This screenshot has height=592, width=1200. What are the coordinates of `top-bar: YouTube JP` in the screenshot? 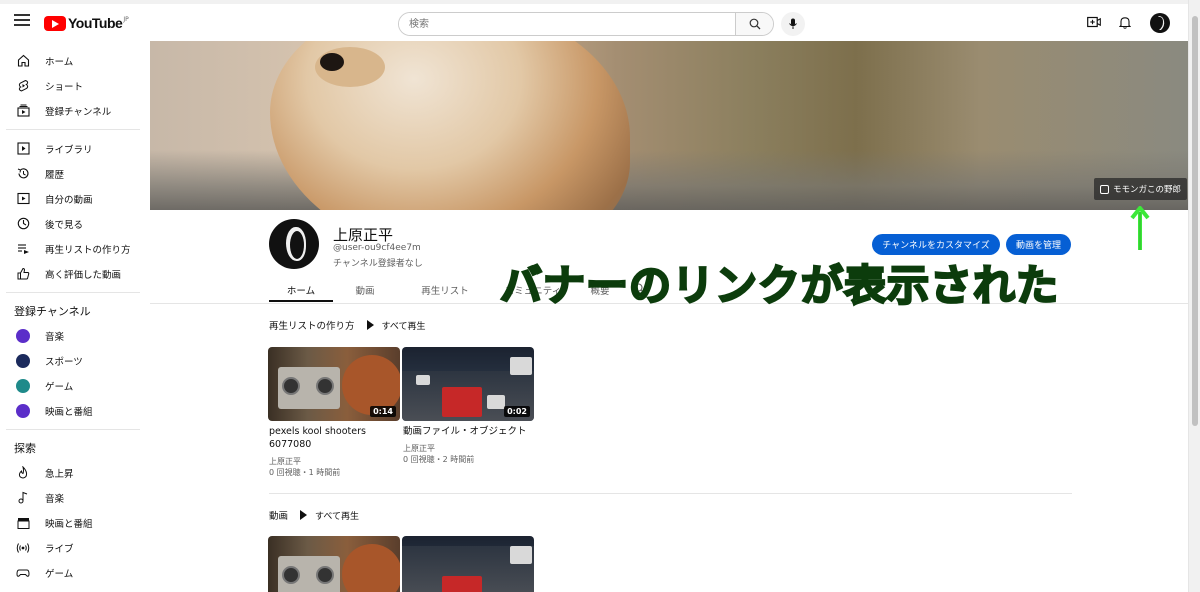 It's located at (594, 21).